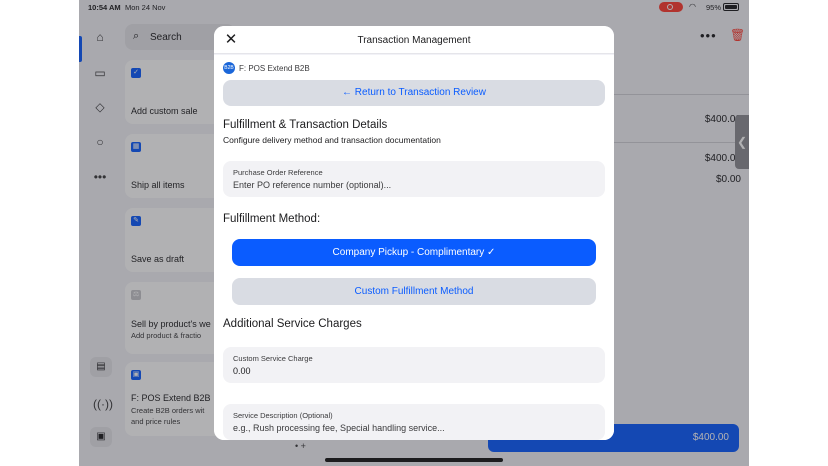 The height and width of the screenshot is (466, 828). What do you see at coordinates (274, 68) in the screenshot?
I see `app-name: F: POS Extend B2B` at bounding box center [274, 68].